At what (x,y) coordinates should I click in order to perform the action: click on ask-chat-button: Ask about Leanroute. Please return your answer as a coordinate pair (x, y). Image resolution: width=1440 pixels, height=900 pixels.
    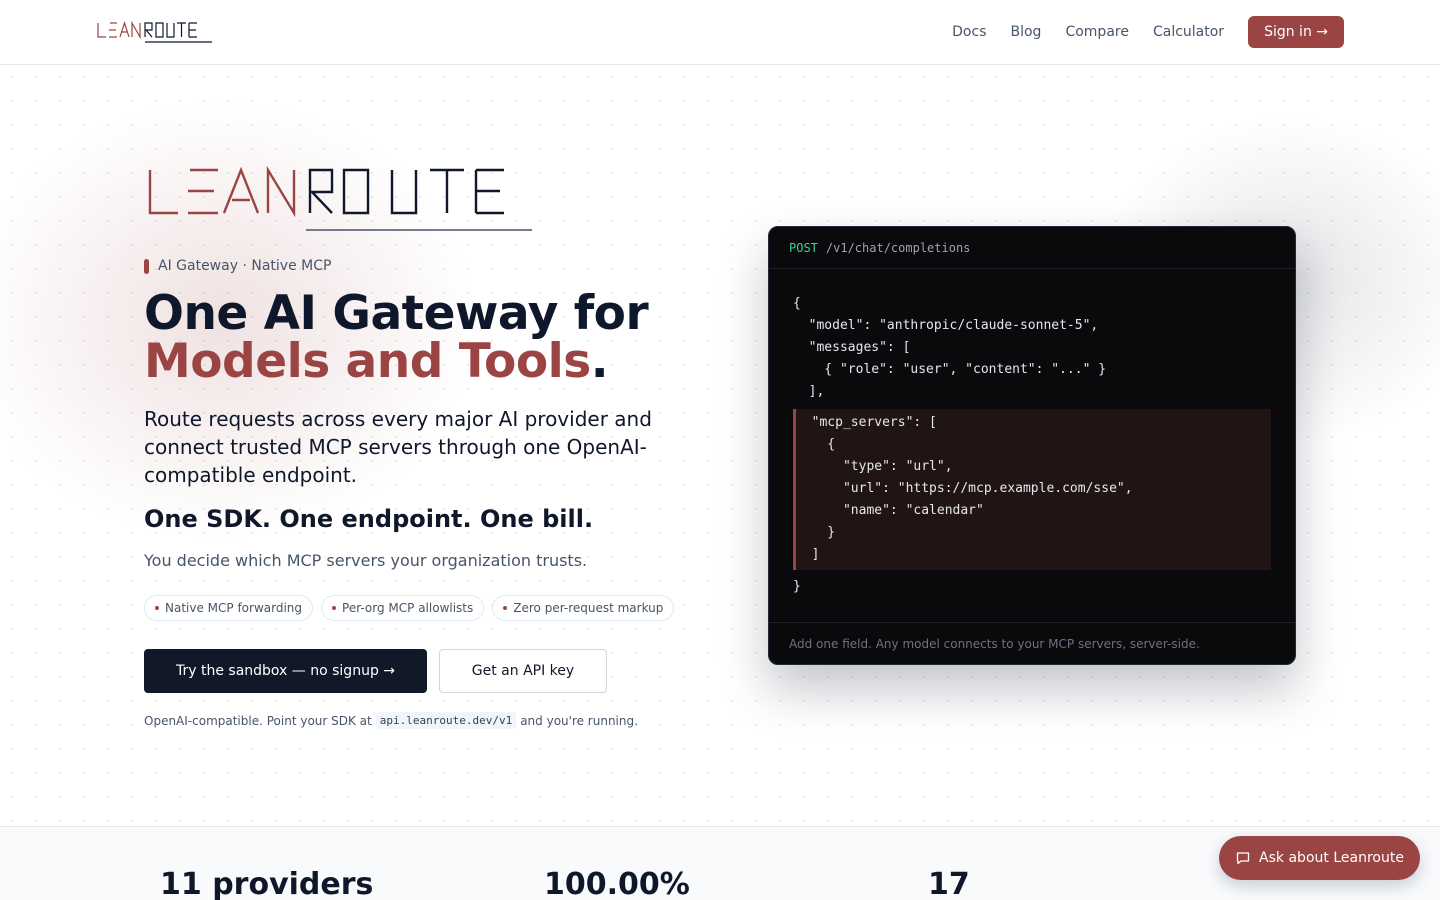
    Looking at the image, I should click on (1319, 858).